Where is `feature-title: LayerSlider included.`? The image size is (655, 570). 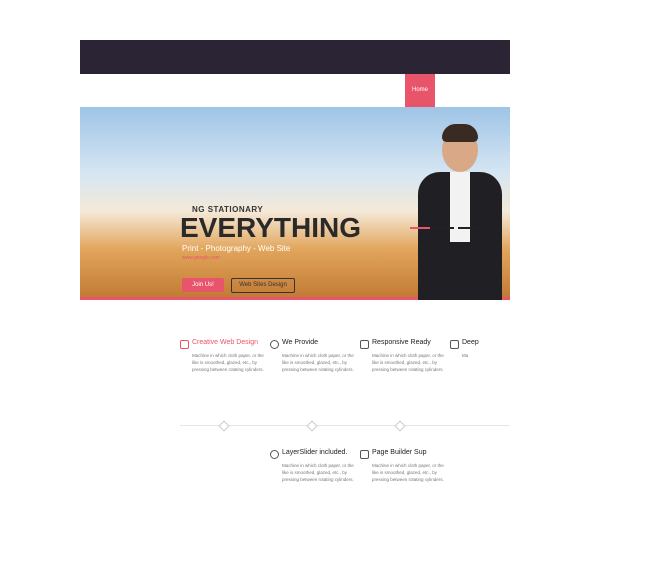 feature-title: LayerSlider included. is located at coordinates (315, 452).